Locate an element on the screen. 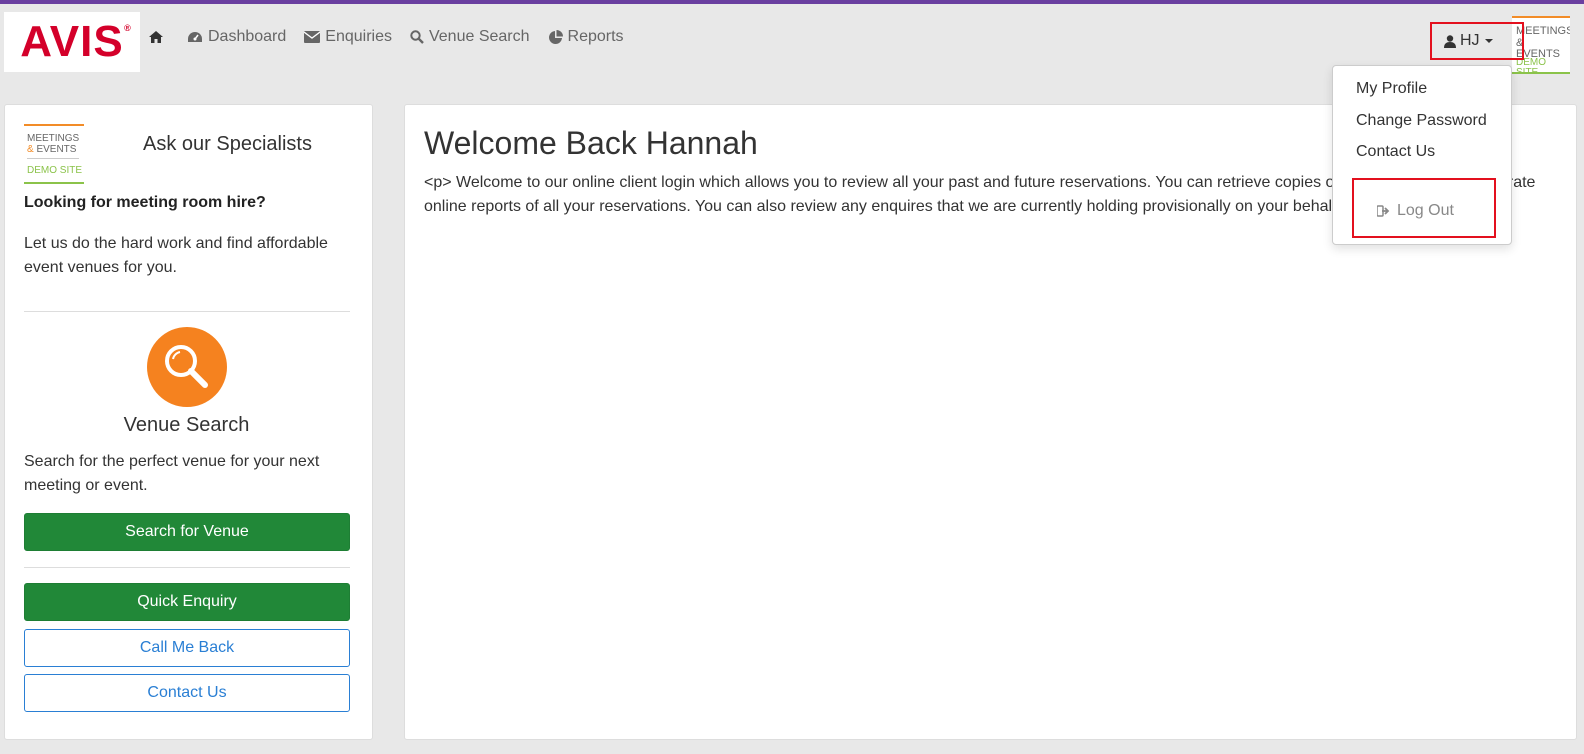  quick-enquiry-button: Quick Enquiry is located at coordinates (187, 602).